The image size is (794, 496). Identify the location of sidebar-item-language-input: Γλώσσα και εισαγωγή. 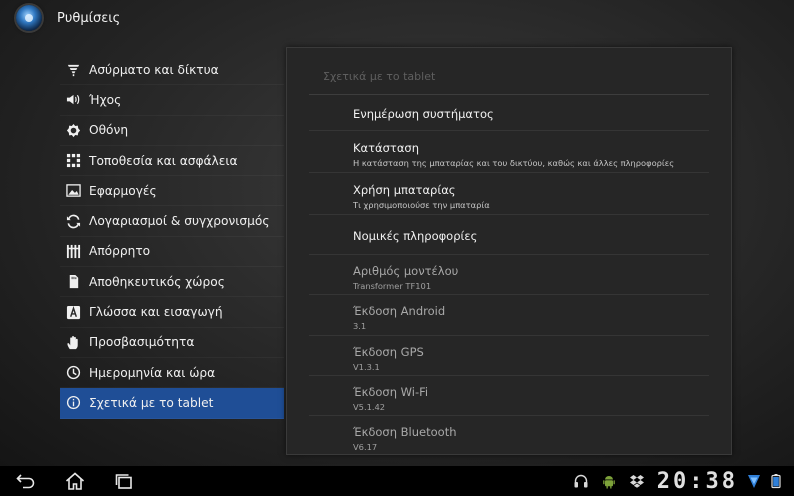
(172, 312).